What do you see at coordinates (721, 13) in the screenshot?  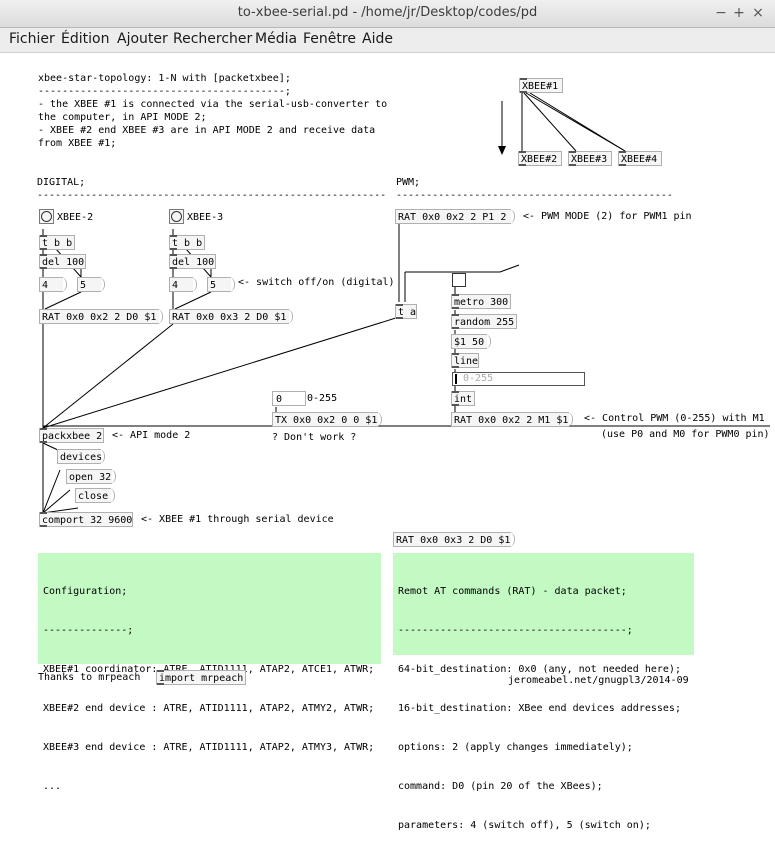 I see `minimize-button: −` at bounding box center [721, 13].